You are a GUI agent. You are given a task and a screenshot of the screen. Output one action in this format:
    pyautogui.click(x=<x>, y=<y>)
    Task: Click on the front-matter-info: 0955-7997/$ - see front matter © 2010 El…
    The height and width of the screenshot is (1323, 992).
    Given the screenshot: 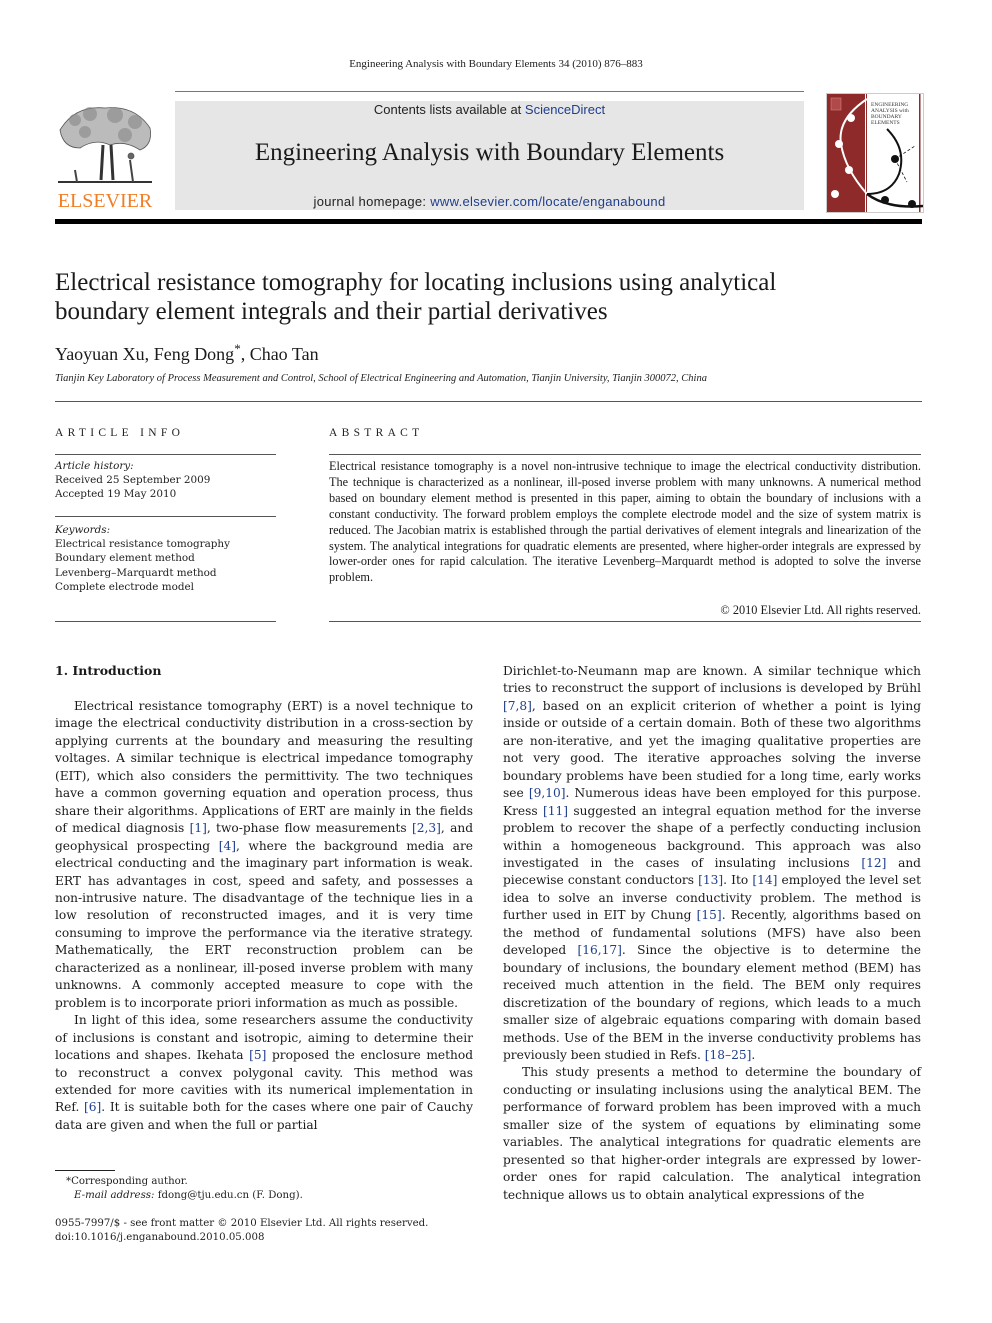 What is the action you would take?
    pyautogui.click(x=241, y=1231)
    